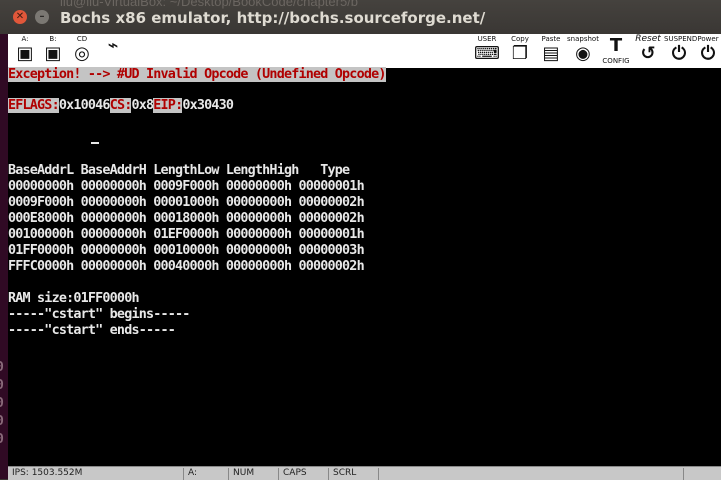  I want to click on cs-label: CS:, so click(120, 105).